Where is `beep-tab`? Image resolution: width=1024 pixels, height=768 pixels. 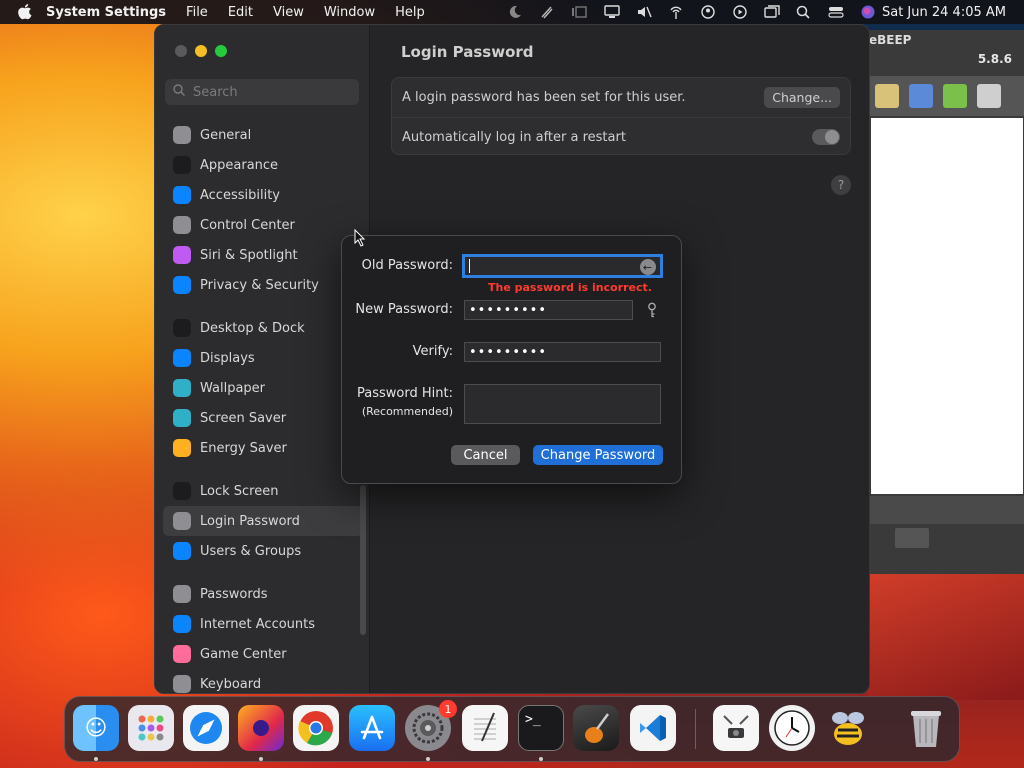 beep-tab is located at coordinates (912, 538).